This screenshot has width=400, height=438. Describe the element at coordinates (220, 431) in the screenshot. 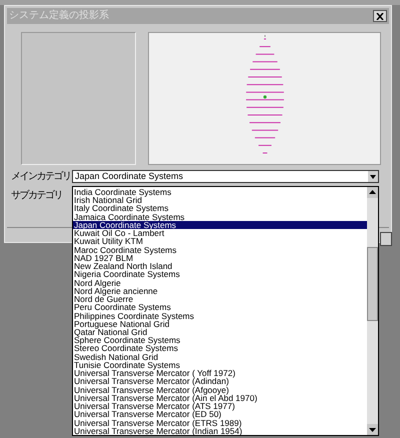

I see `dropdown-item: Universal Transverse Mercator (Indian 1954)` at that location.